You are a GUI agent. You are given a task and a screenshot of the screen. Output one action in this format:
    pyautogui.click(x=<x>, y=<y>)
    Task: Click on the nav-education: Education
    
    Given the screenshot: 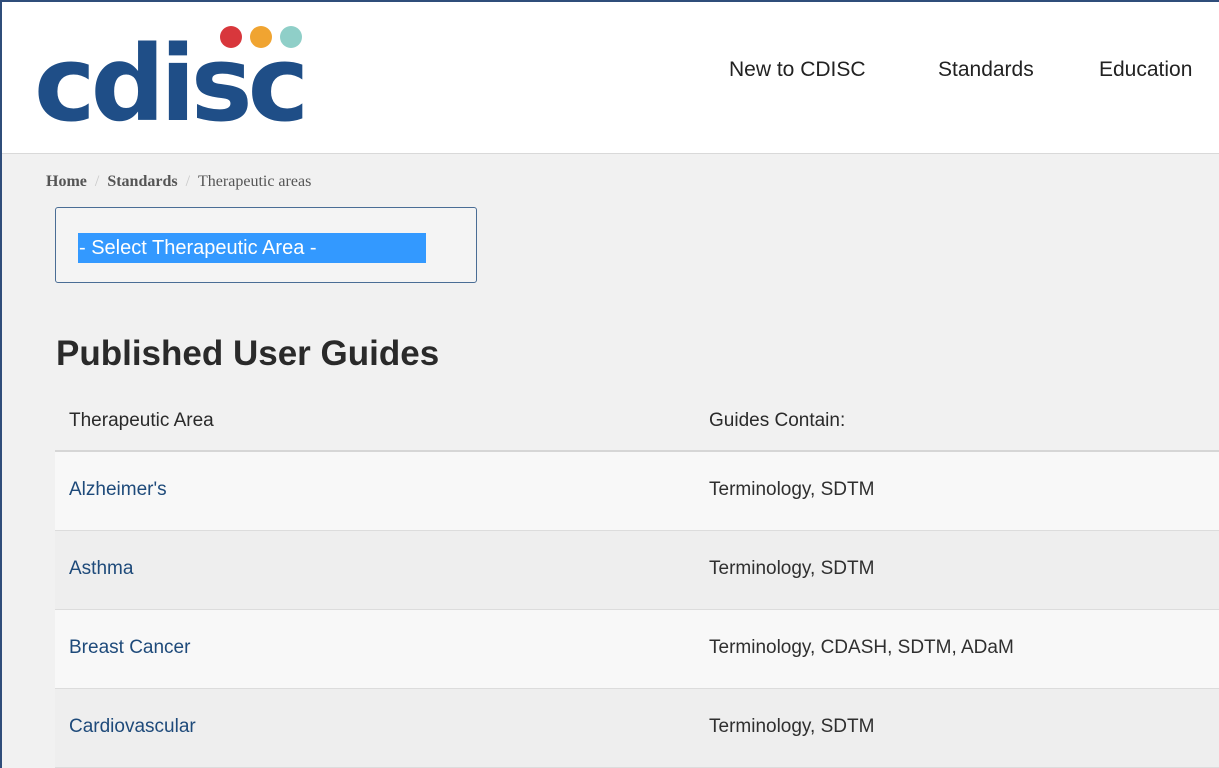 What is the action you would take?
    pyautogui.click(x=1145, y=70)
    